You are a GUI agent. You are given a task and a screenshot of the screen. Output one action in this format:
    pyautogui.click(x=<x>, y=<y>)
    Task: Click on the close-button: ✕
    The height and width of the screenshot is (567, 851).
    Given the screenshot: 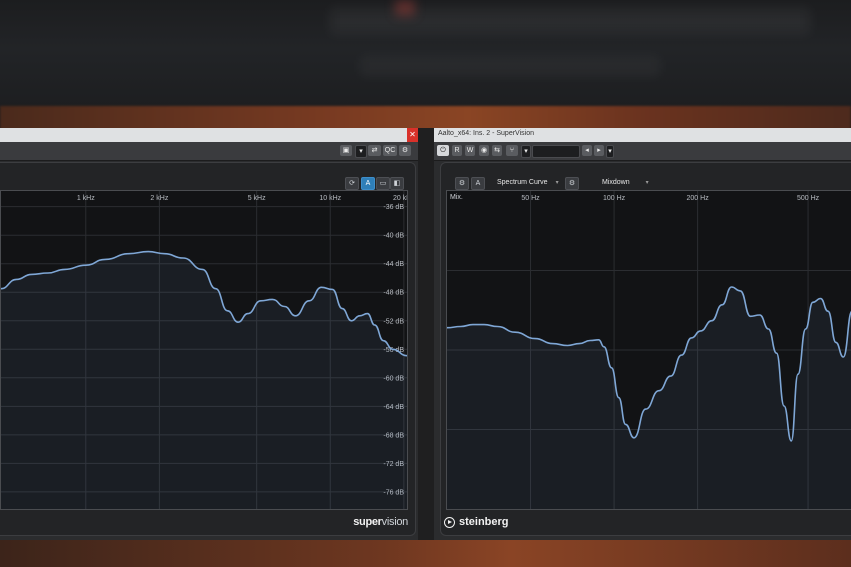 What is the action you would take?
    pyautogui.click(x=412, y=135)
    